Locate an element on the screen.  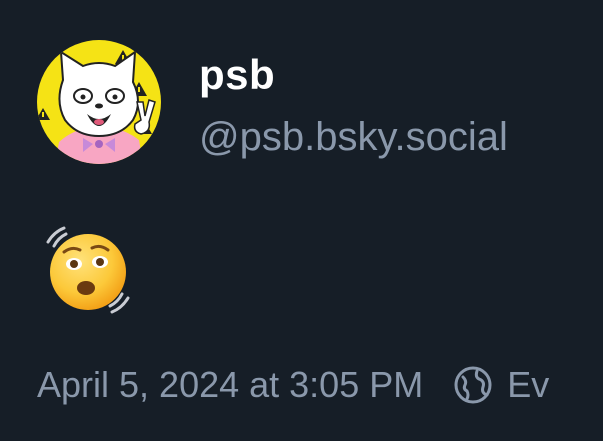
author-display-name: psb is located at coordinates (237, 75).